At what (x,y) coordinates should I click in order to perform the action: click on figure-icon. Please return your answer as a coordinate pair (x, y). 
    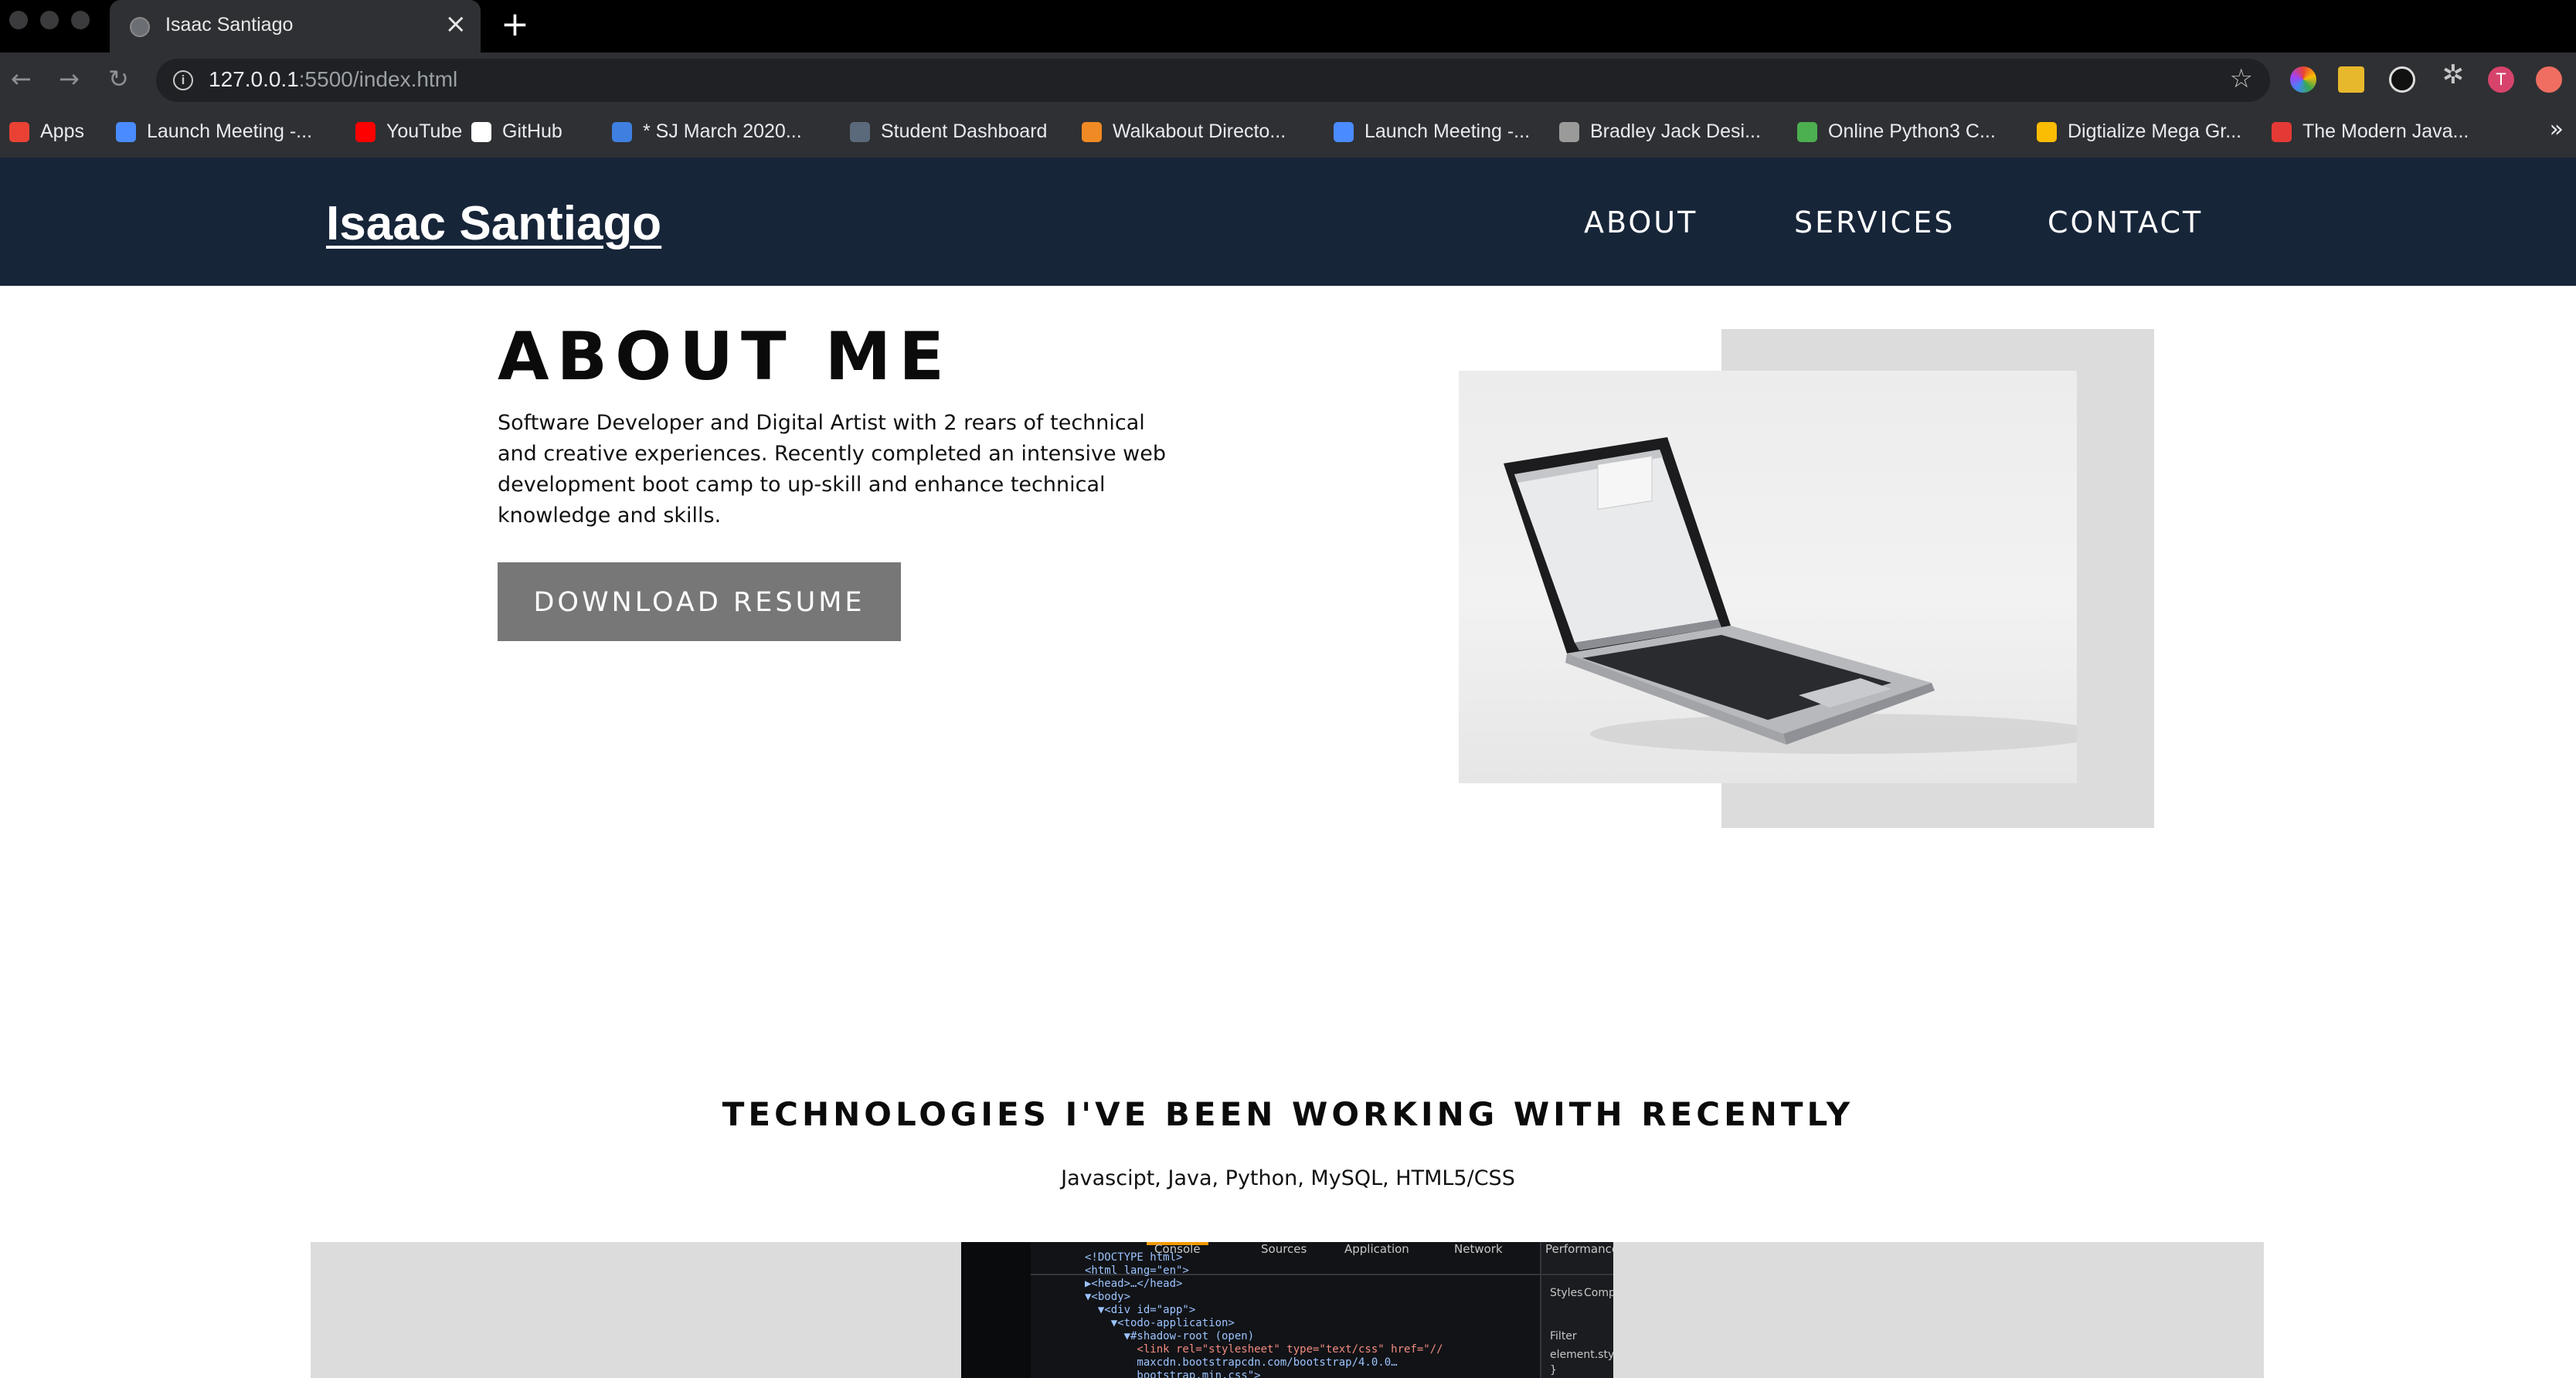
    Looking at the image, I should click on (2282, 131).